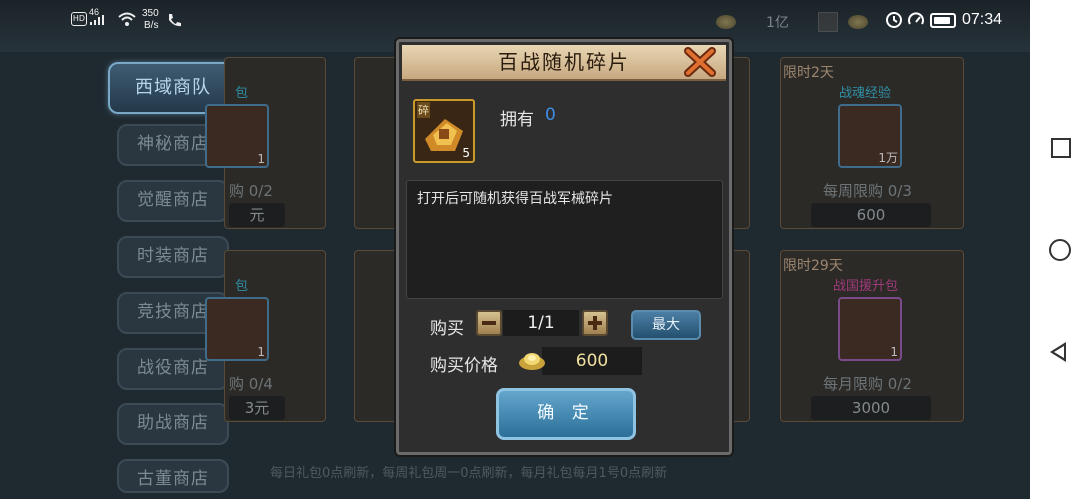  I want to click on shop-card-right-top: 限时2天 战魂经验 1万 每周限购 0/3 600, so click(872, 143).